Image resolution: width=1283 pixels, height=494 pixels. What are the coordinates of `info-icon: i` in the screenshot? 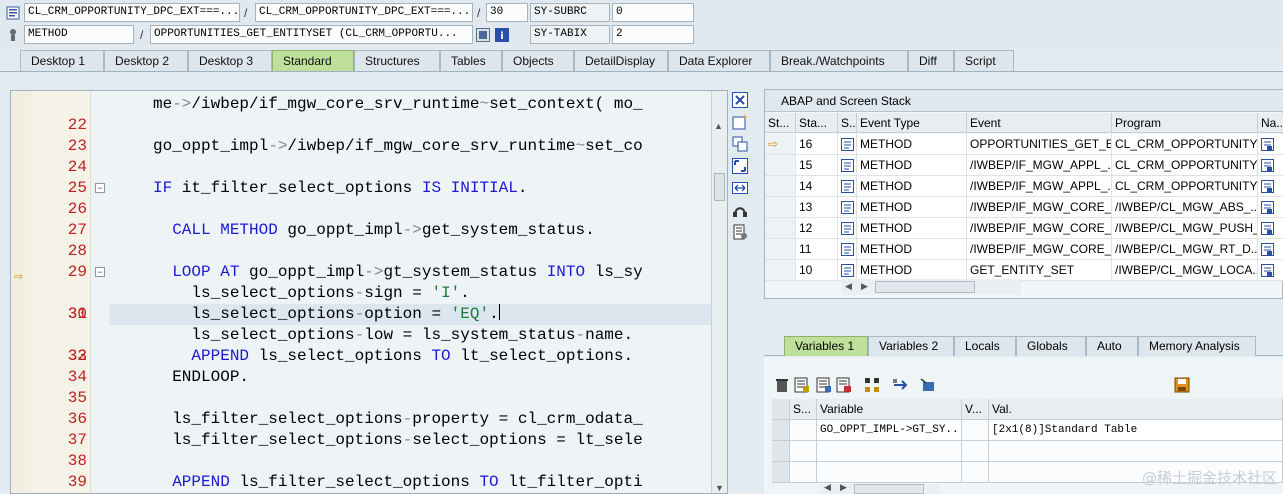 It's located at (502, 35).